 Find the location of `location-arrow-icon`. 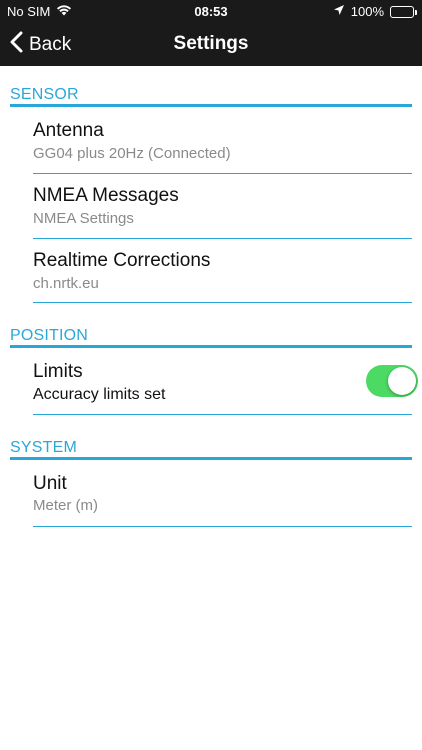

location-arrow-icon is located at coordinates (339, 11).